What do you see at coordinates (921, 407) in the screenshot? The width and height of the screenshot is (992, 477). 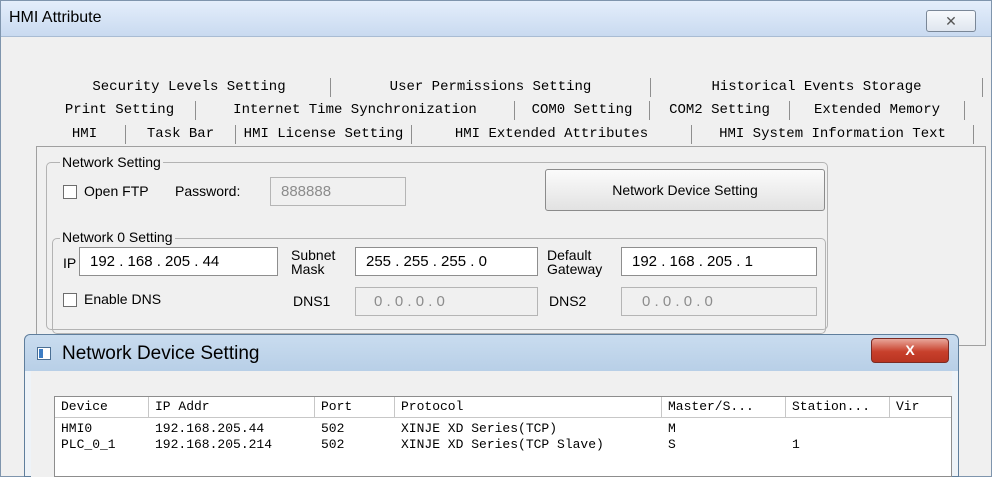 I see `column-header-vir: Vir` at bounding box center [921, 407].